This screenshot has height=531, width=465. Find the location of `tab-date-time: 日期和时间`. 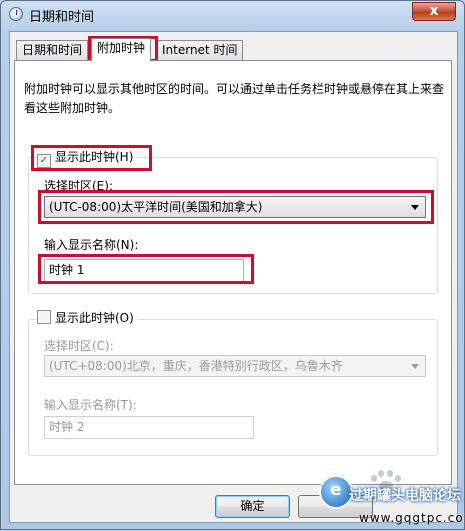

tab-date-time: 日期和时间 is located at coordinates (52, 50).